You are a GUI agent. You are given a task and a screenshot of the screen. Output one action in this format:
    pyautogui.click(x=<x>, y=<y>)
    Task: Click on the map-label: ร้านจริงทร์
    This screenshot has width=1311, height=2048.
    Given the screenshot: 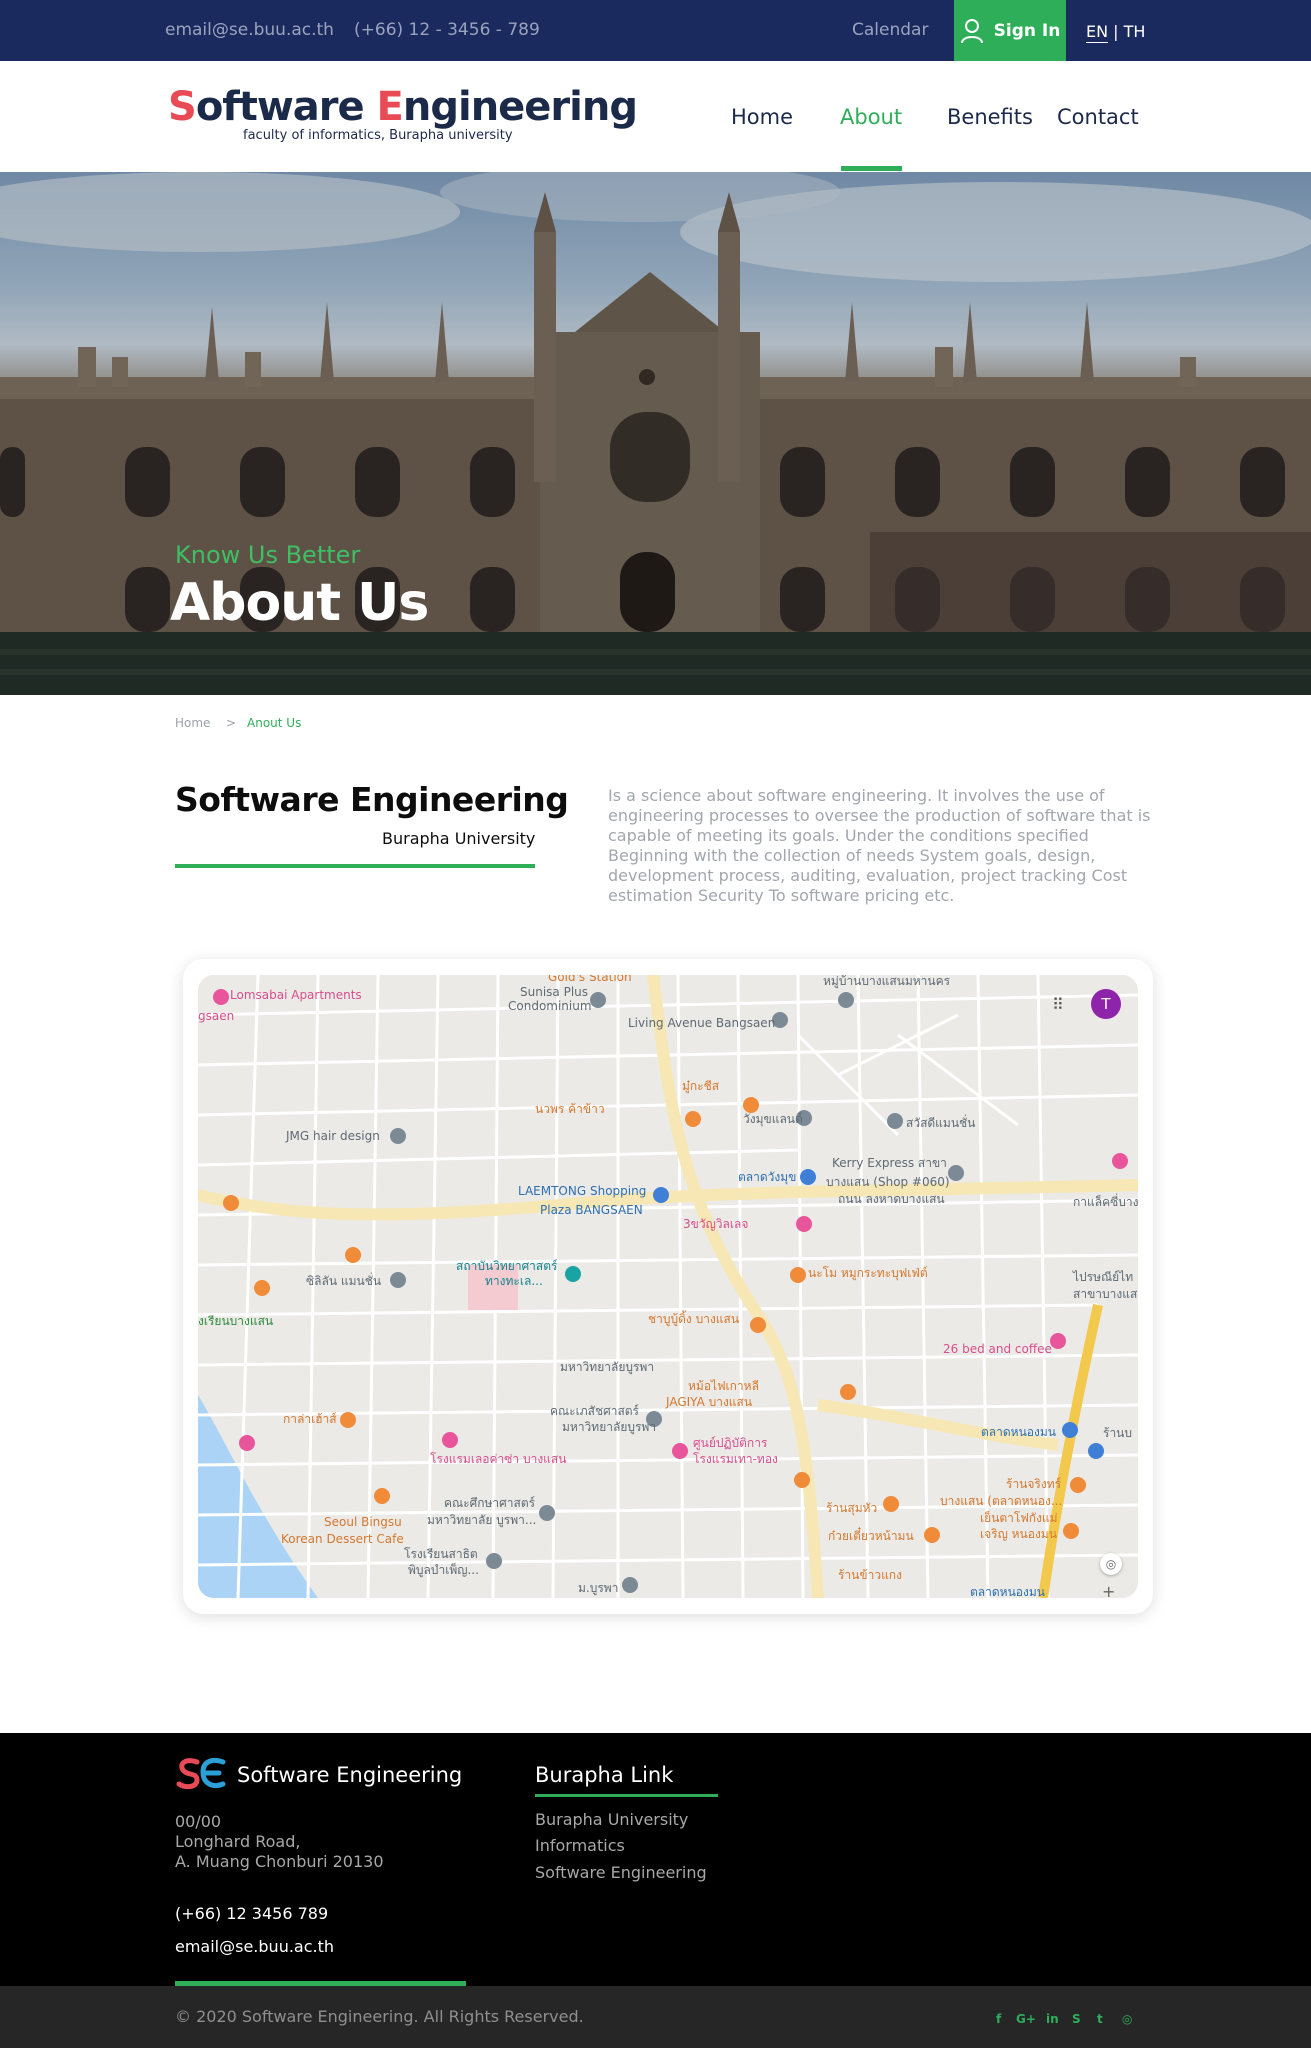 What is the action you would take?
    pyautogui.click(x=1034, y=1484)
    